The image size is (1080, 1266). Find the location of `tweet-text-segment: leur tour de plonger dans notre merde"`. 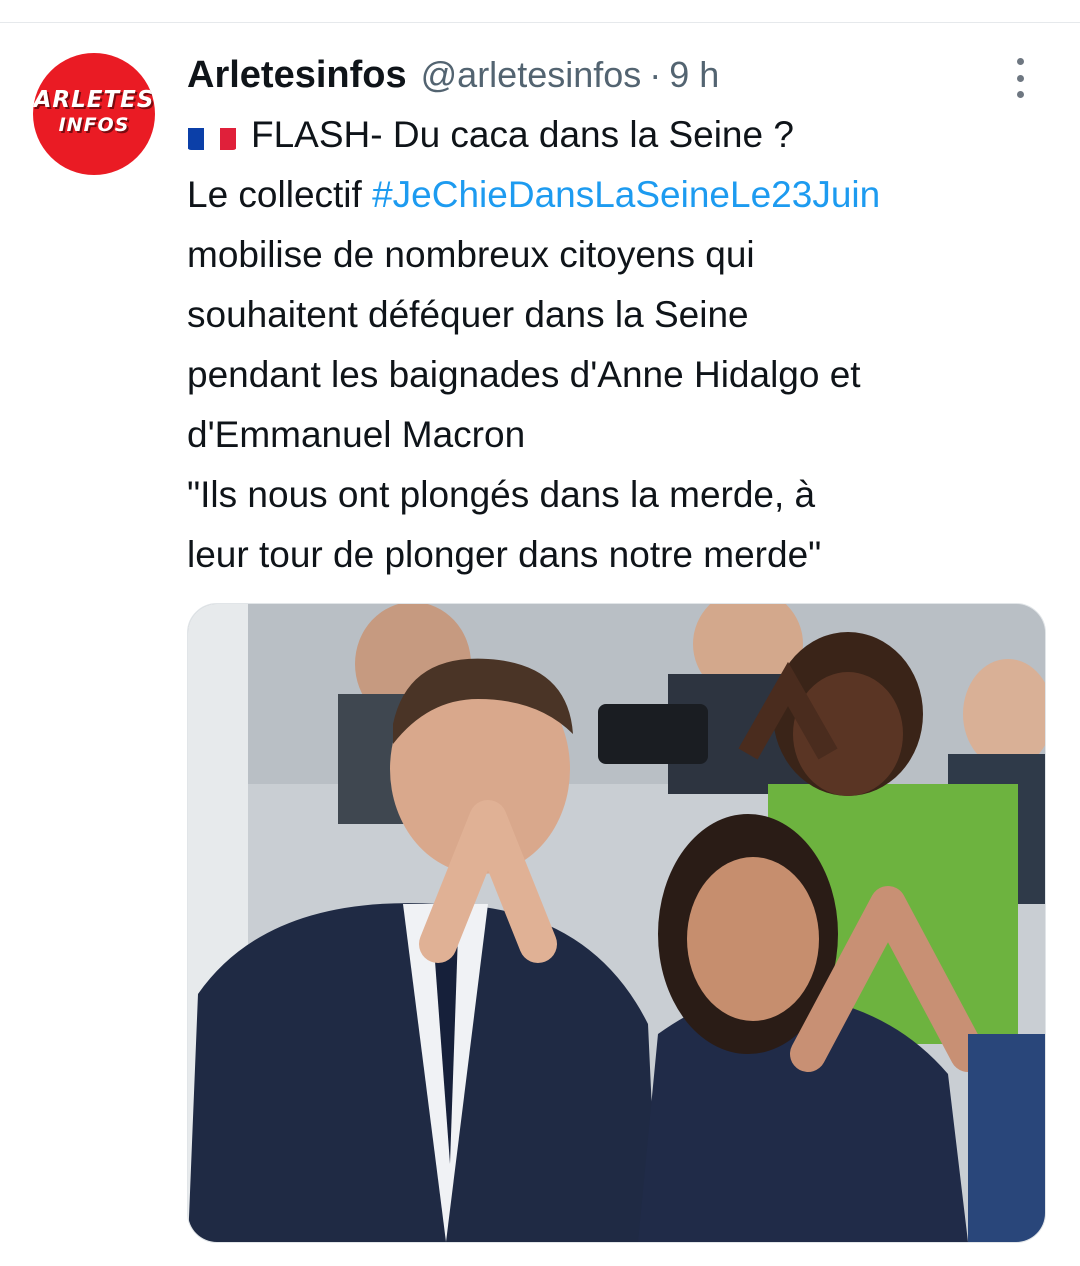

tweet-text-segment: leur tour de plonger dans notre merde" is located at coordinates (504, 554).